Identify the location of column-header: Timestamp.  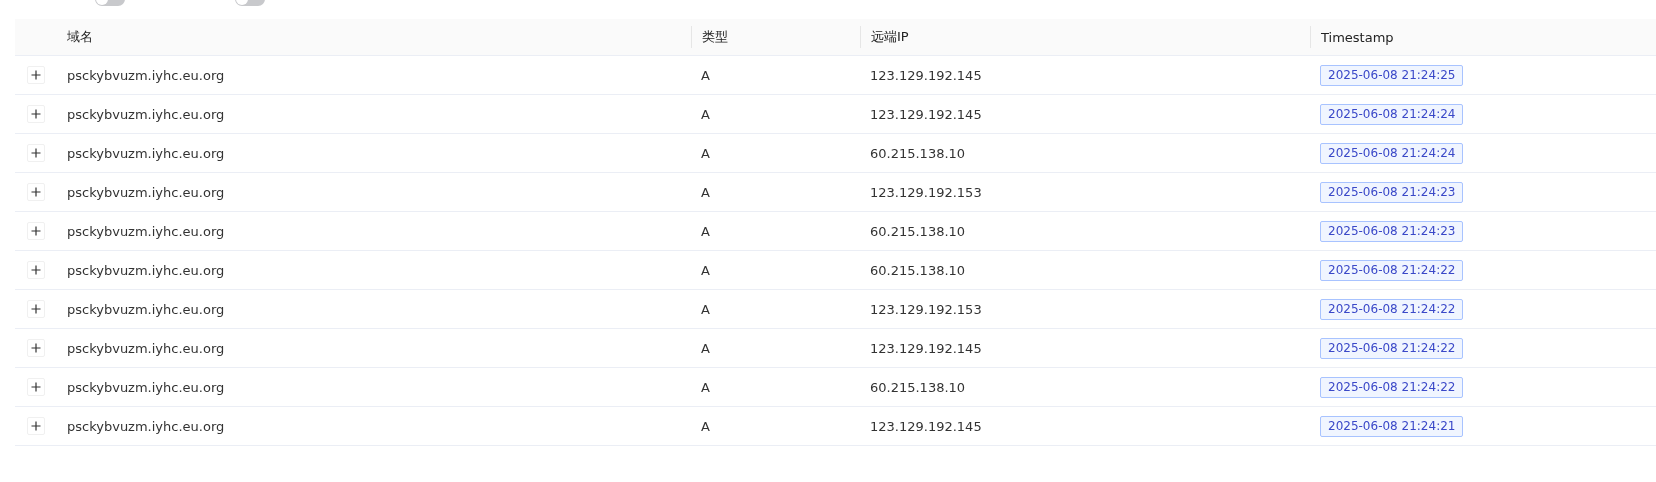
(1357, 37).